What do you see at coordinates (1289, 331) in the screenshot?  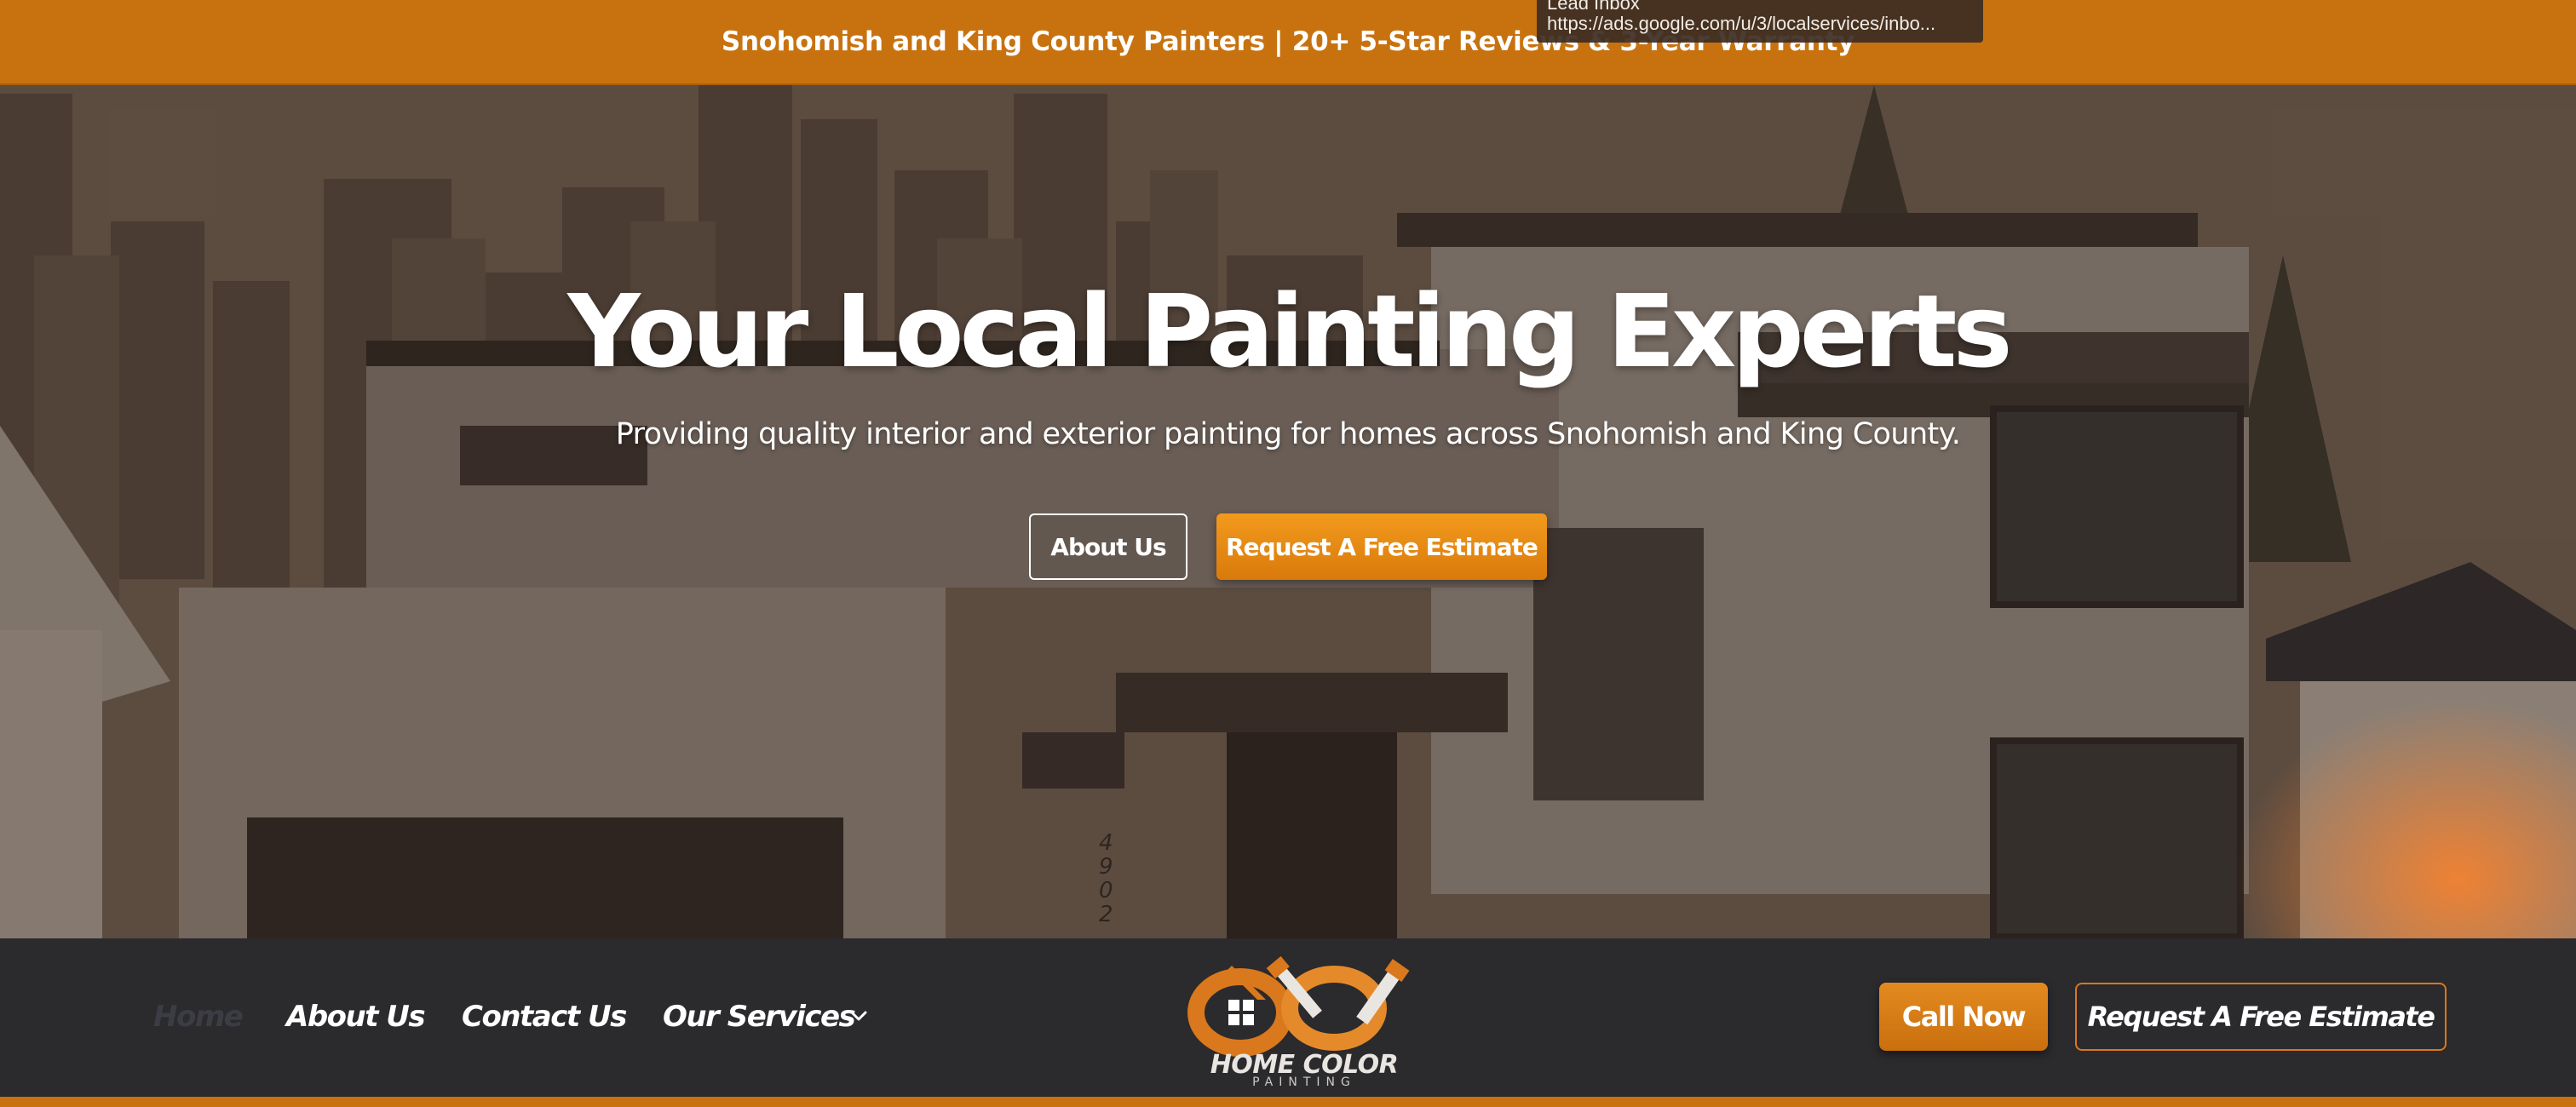 I see `hero-headline: Your Local Painting Experts` at bounding box center [1289, 331].